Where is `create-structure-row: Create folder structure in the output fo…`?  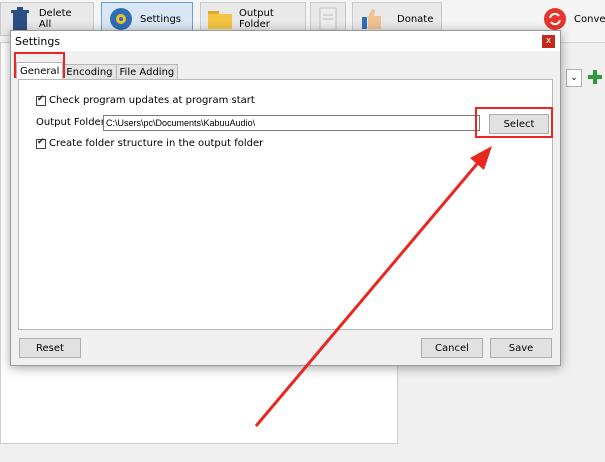
create-structure-row: Create folder structure in the output fo… is located at coordinates (150, 143).